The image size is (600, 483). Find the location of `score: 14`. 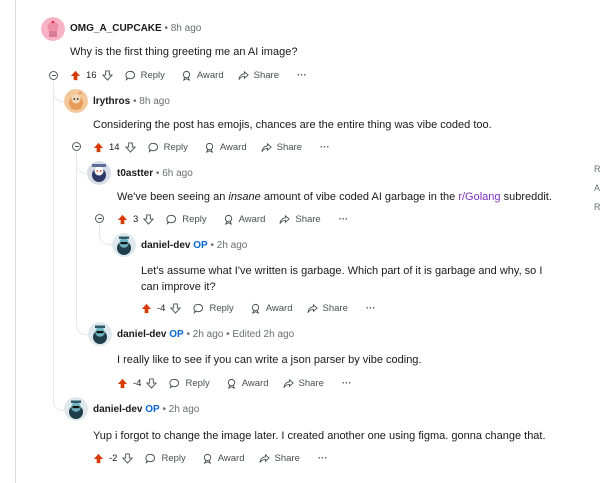

score: 14 is located at coordinates (114, 147).